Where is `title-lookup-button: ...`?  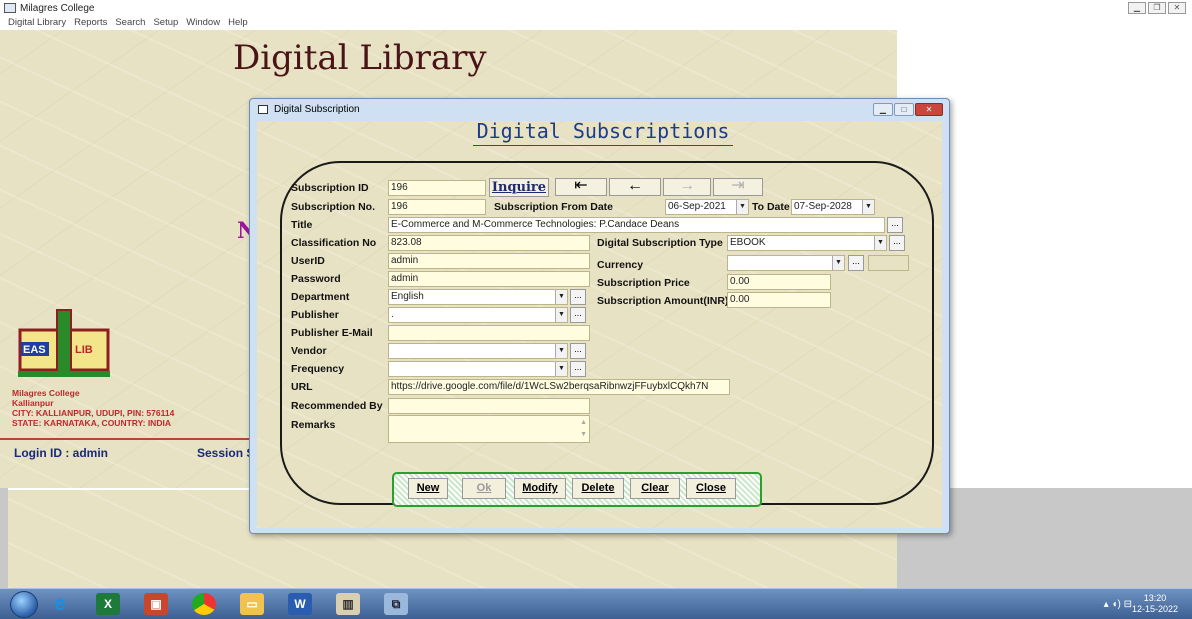
title-lookup-button: ... is located at coordinates (895, 225).